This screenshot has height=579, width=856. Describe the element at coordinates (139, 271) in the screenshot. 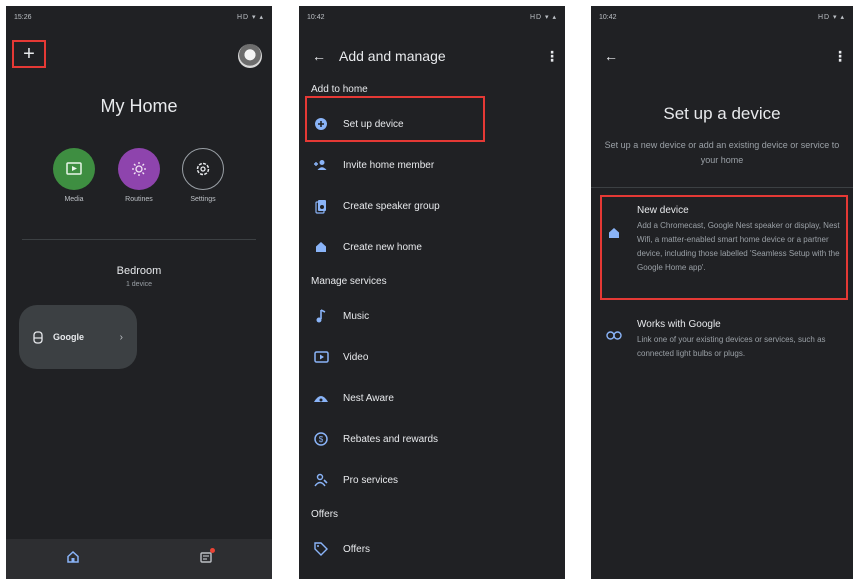

I see `room-name: Bedroom` at that location.